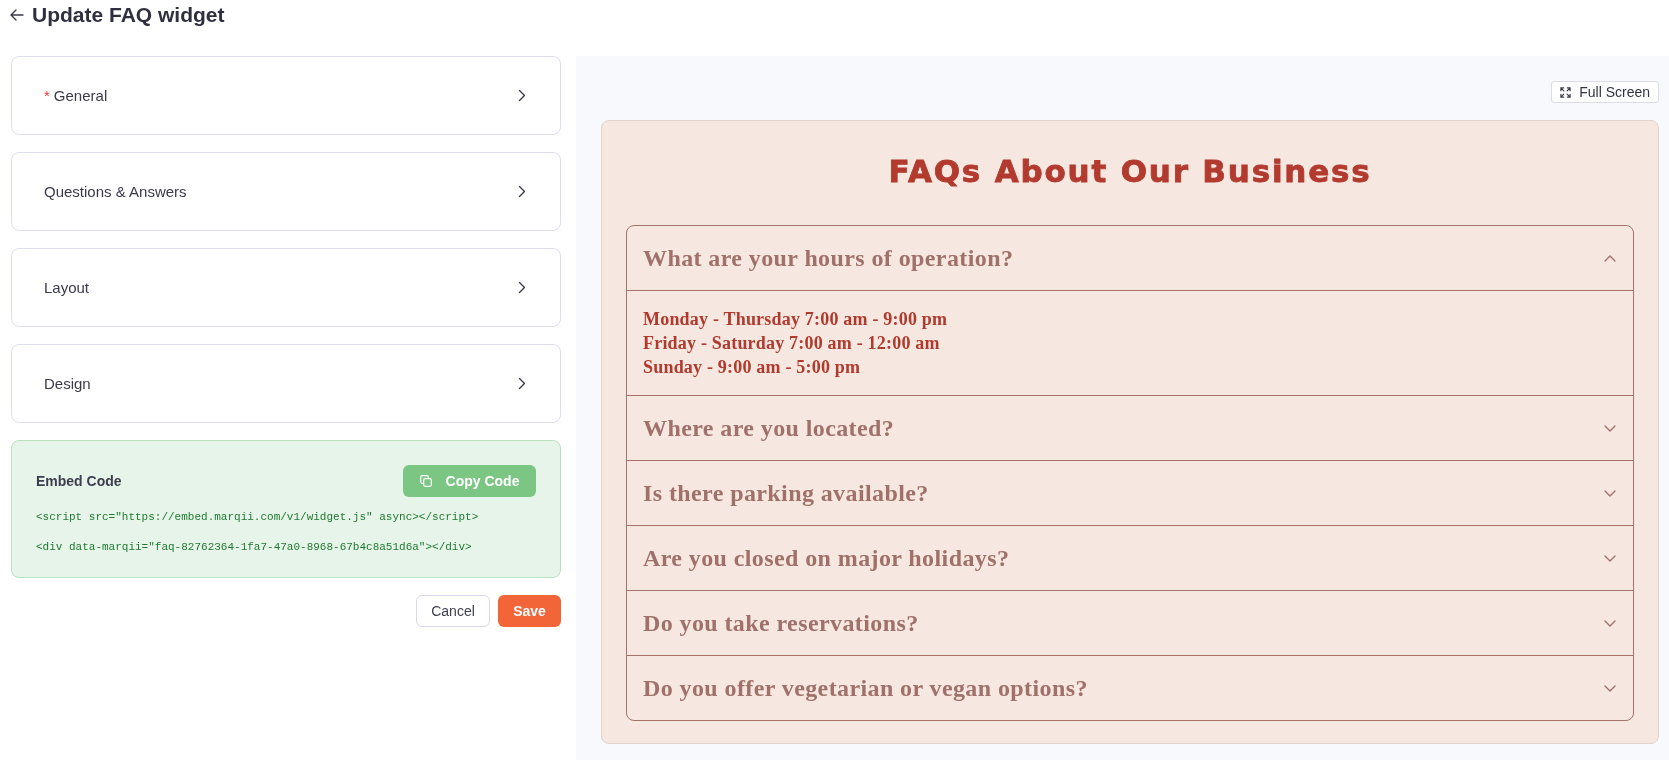  Describe the element at coordinates (254, 547) in the screenshot. I see `embed-code-line: <div data-marqii="faq-82762364-1fa7-47a0-8968-67b4c8a51d6a"></div>` at that location.